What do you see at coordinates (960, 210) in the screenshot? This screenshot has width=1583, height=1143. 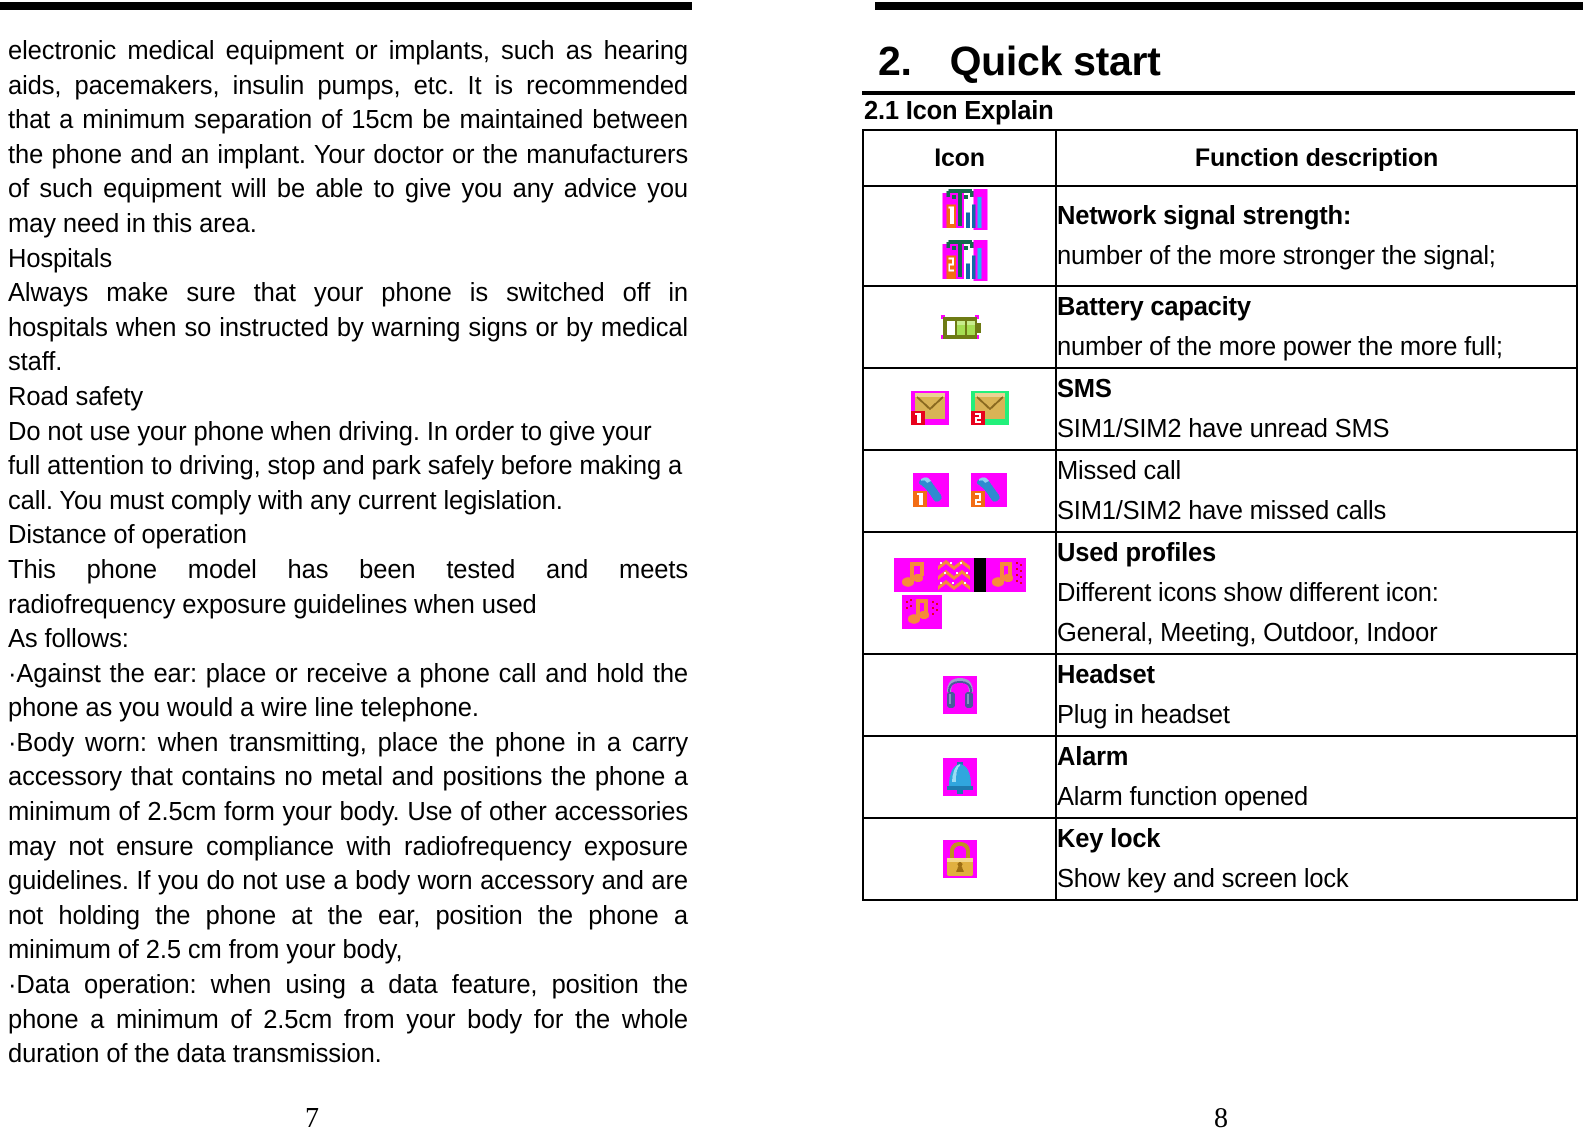 I see `signal-strength-sim1-icon` at bounding box center [960, 210].